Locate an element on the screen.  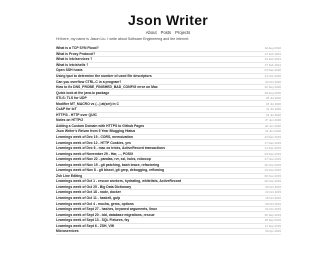
nav-projects-link: Projects is located at coordinates (182, 33).